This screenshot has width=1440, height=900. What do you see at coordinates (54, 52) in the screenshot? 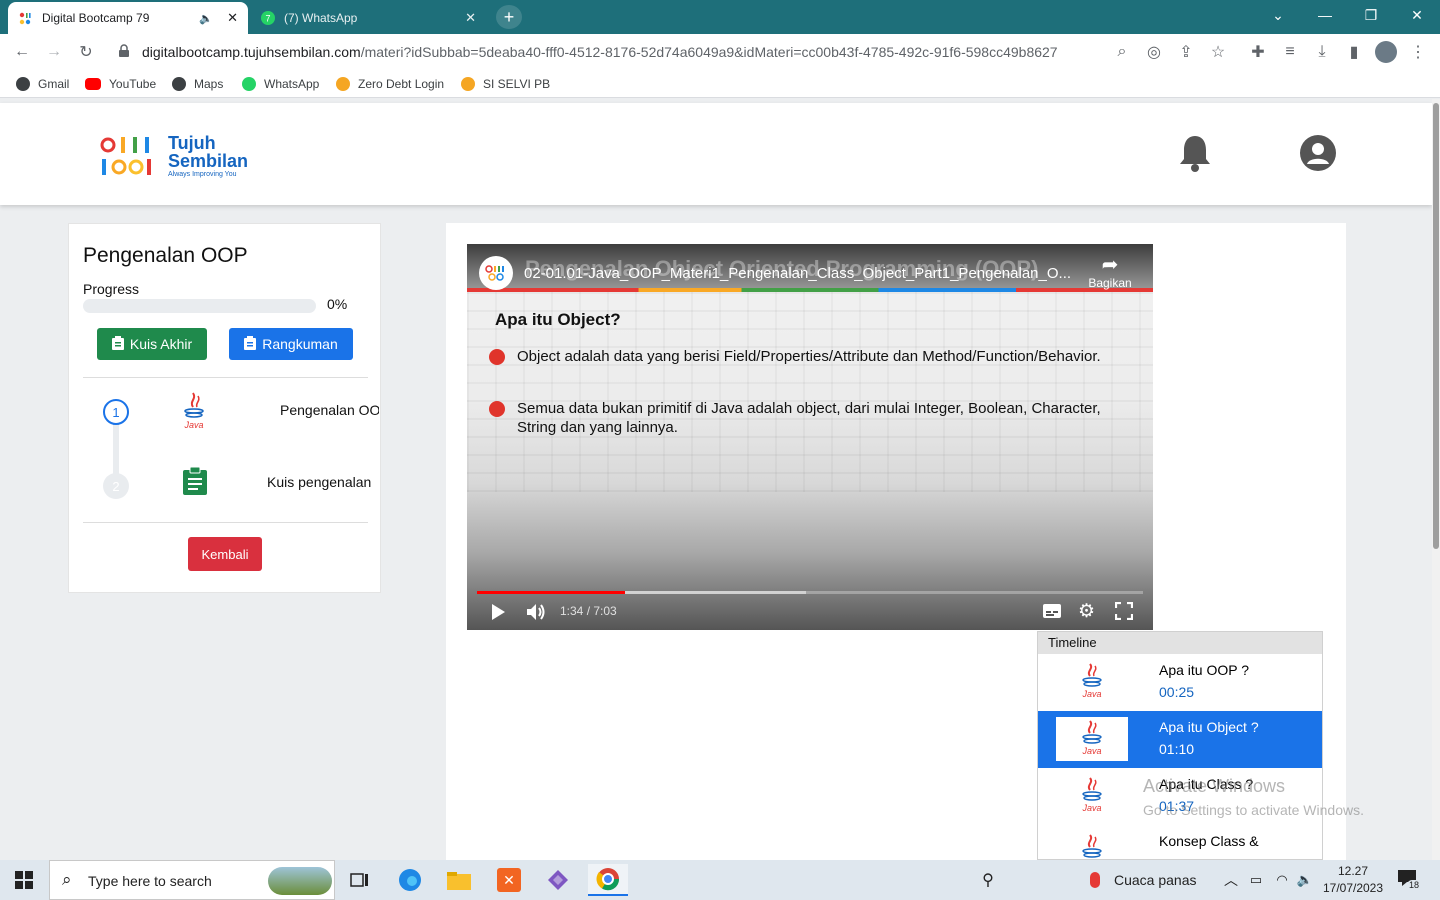
I see `forward-arrow-icon: →` at bounding box center [54, 52].